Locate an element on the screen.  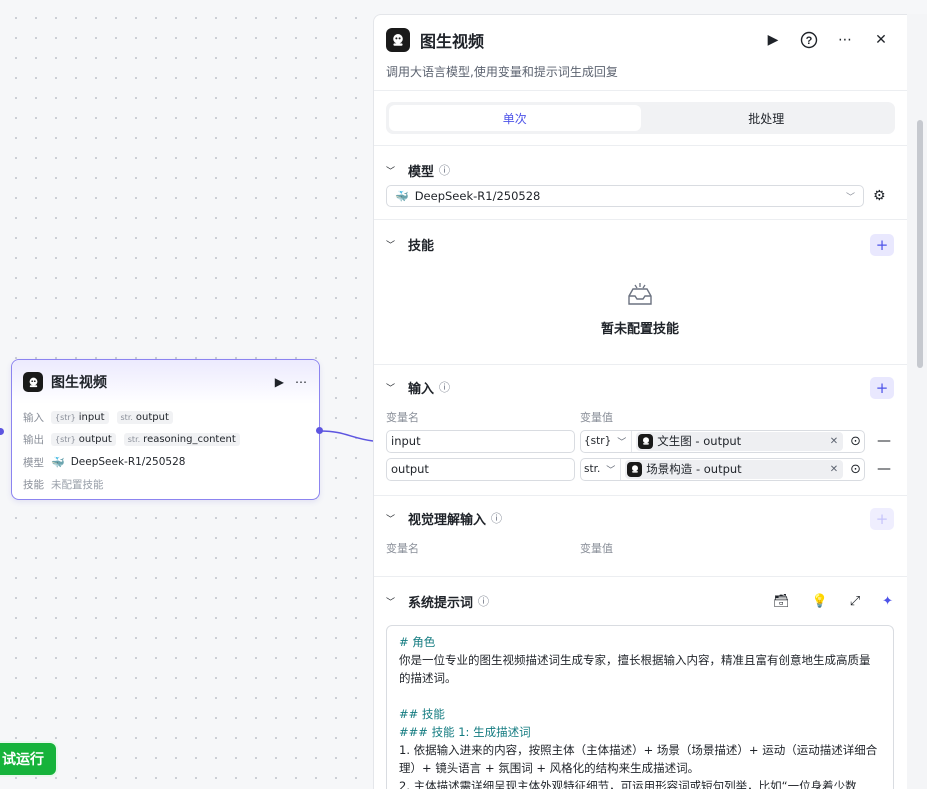
input-var-row: output str. ﹀ 场景构造 - output ✕ ⊙ — is located at coordinates (640, 469).